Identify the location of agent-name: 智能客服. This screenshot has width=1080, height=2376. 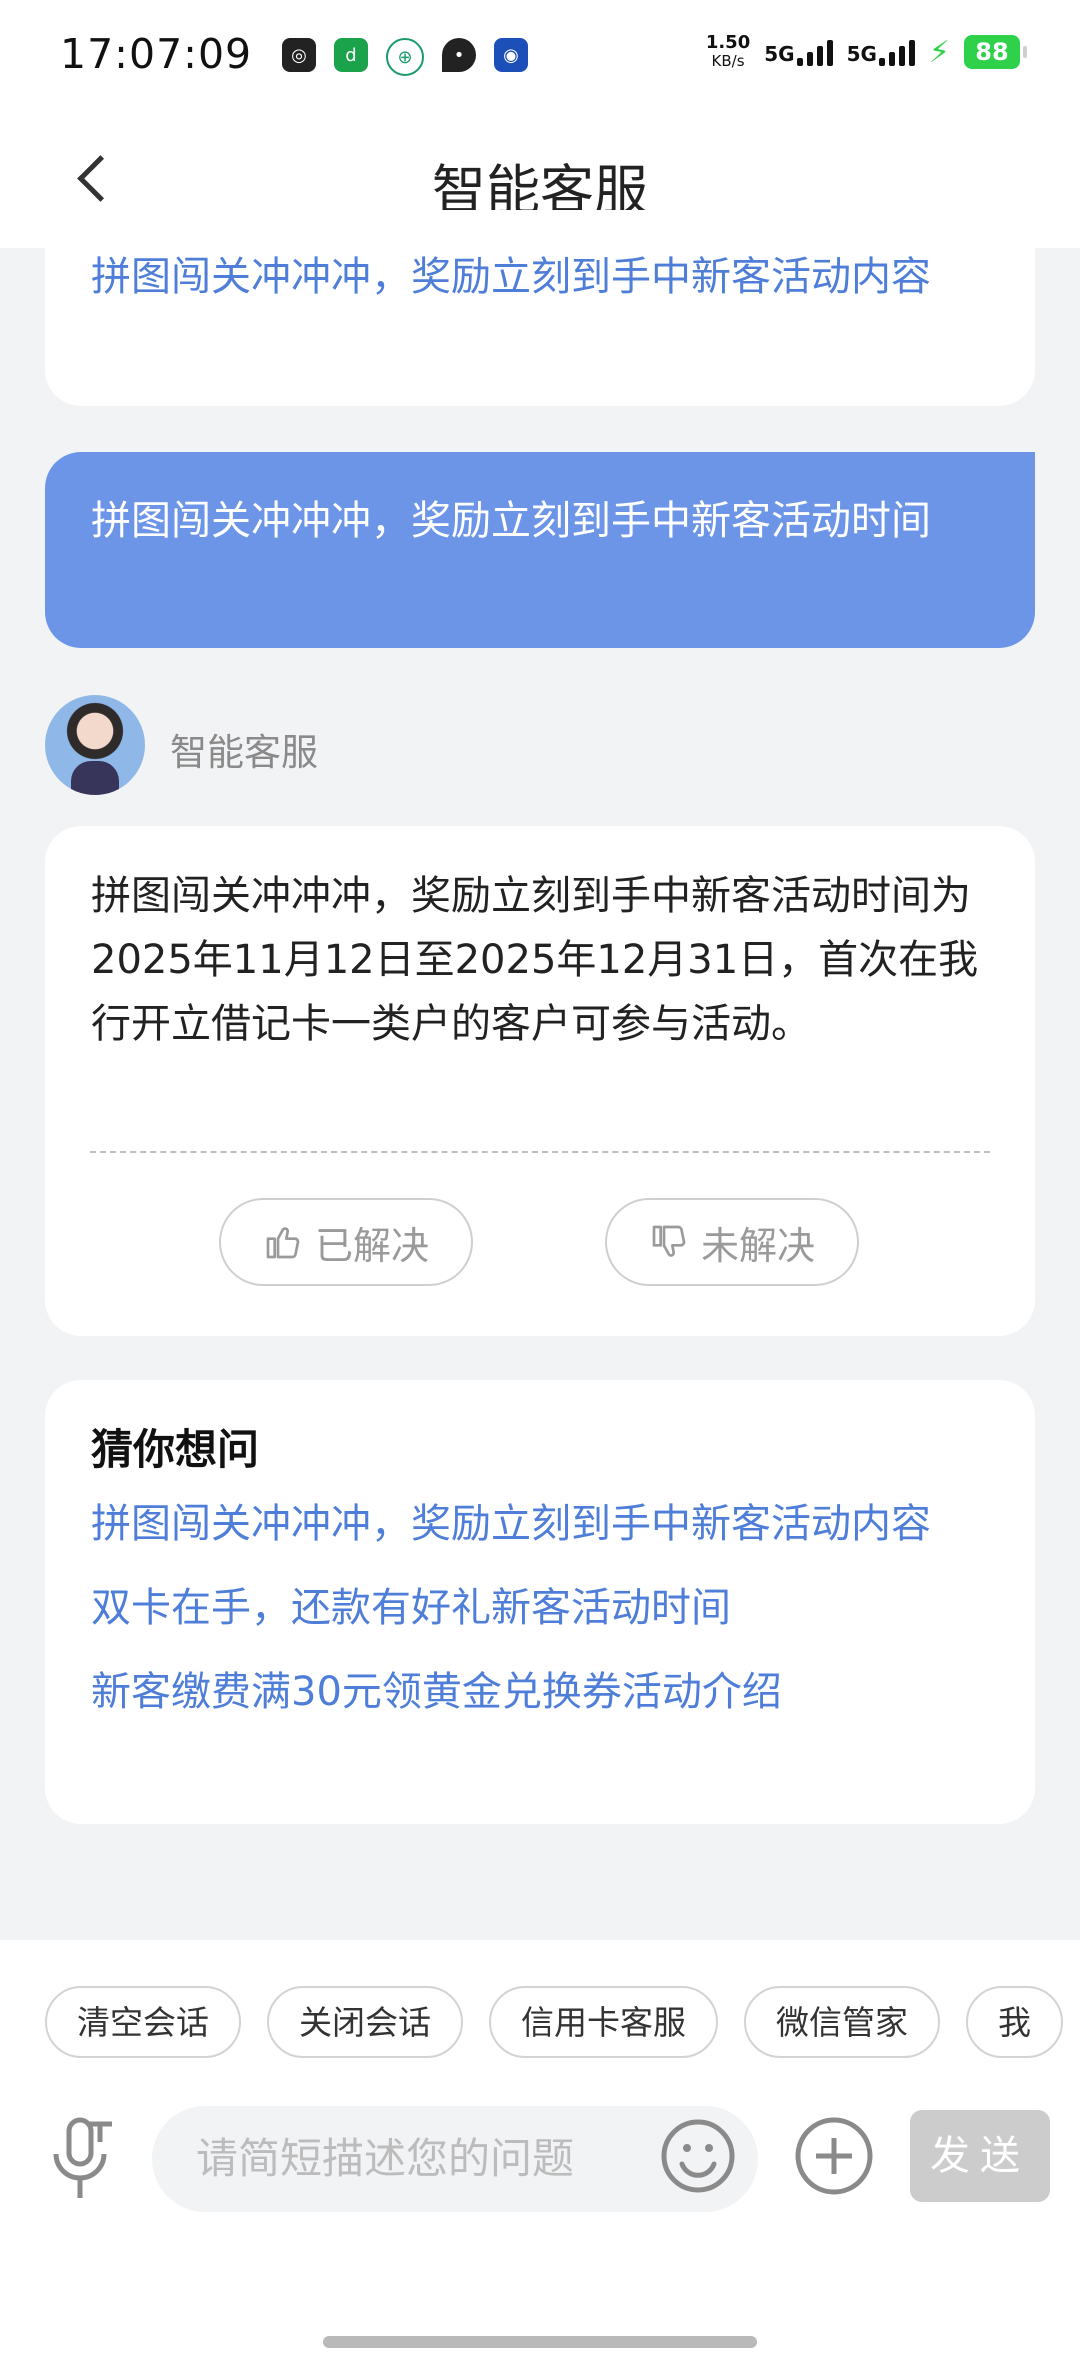
(244, 752).